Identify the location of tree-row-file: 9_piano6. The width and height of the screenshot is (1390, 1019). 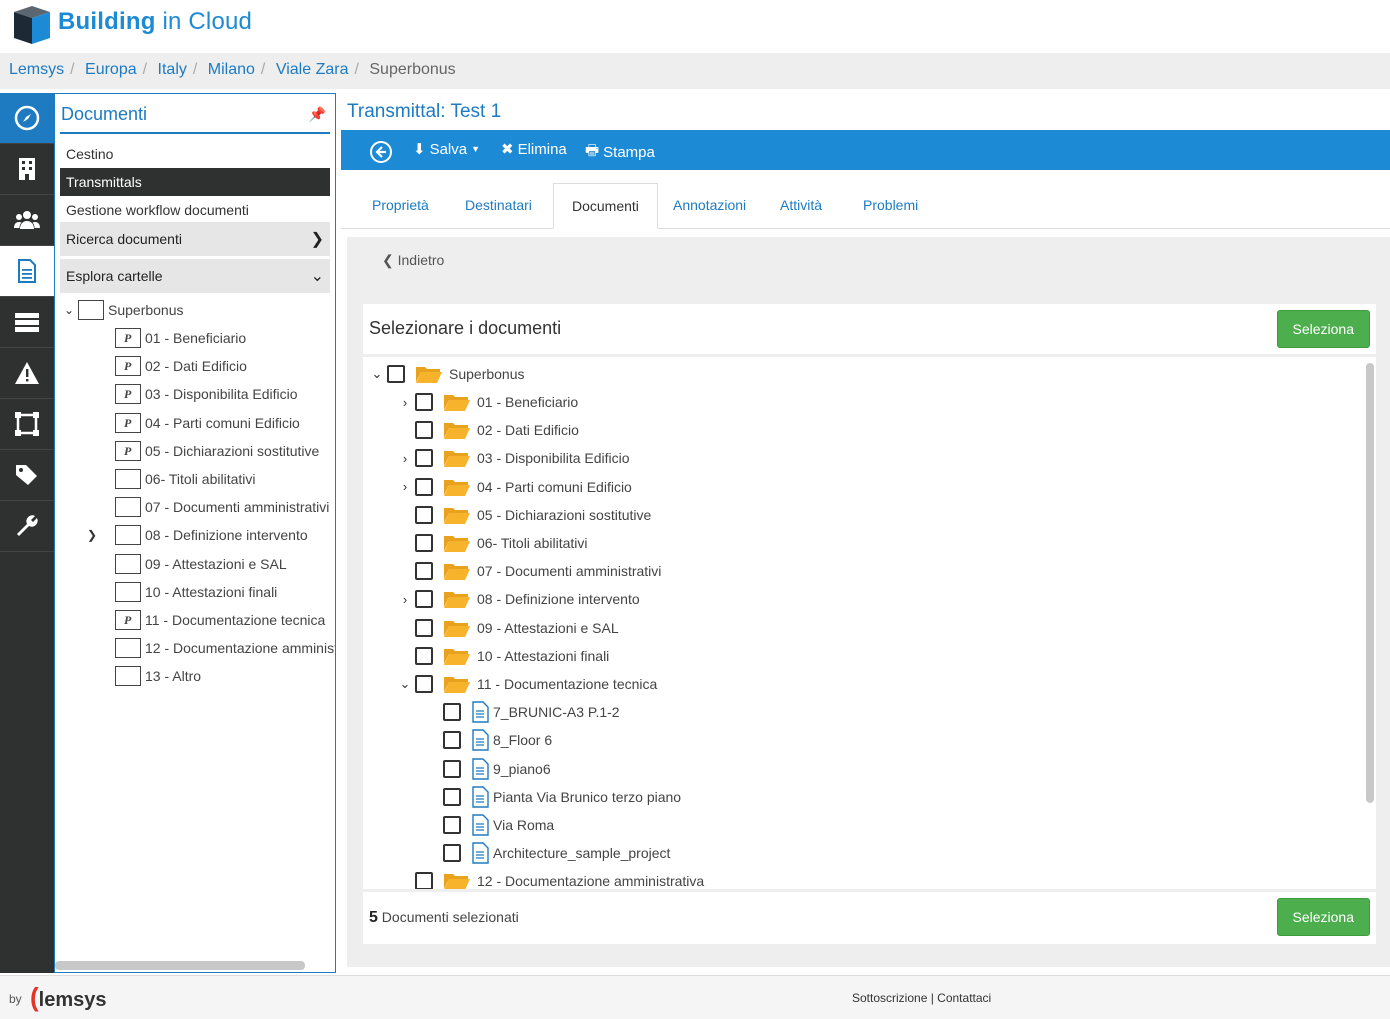
(497, 769).